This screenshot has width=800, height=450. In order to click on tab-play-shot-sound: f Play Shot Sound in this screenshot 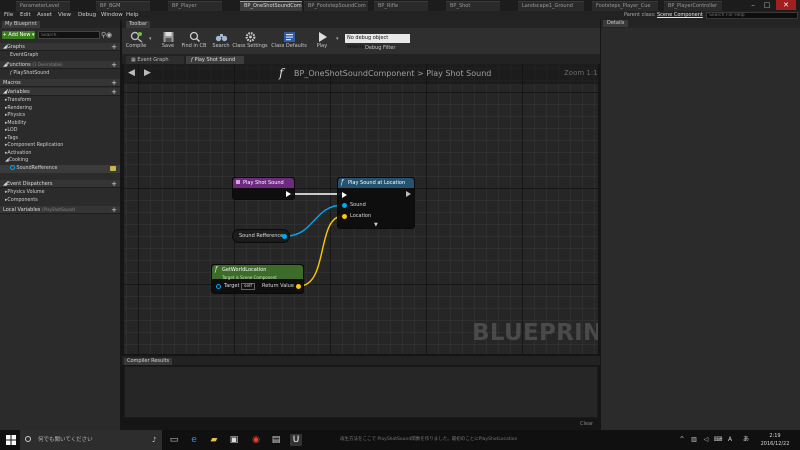, I will do `click(215, 60)`.